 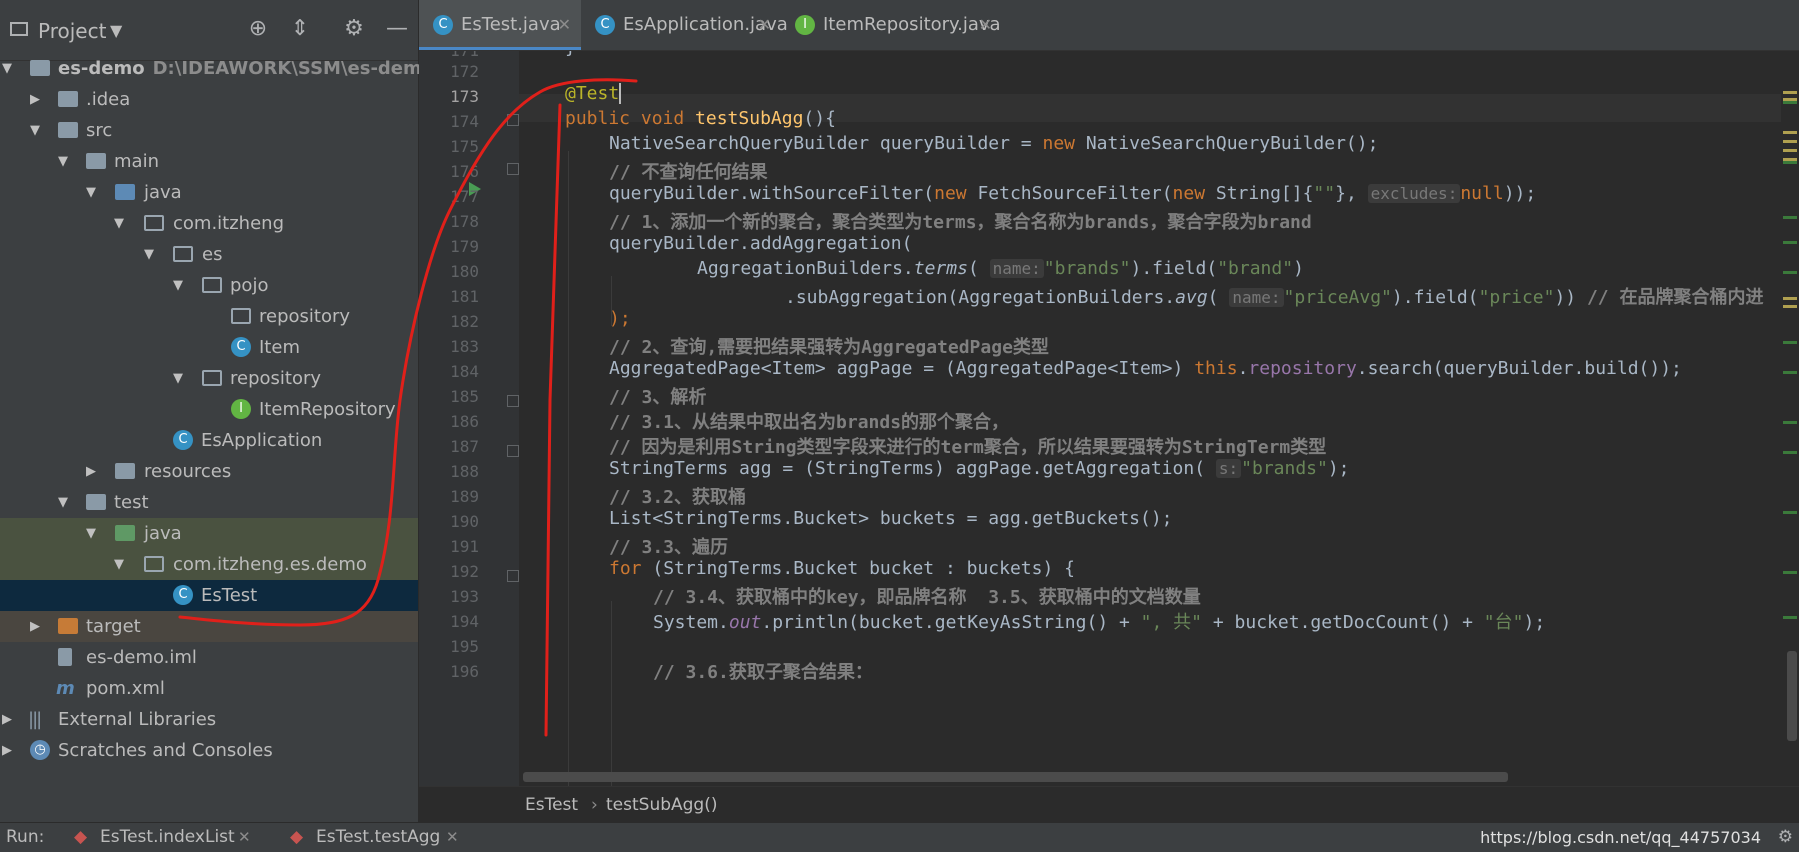 I want to click on tree-item-label: es, so click(x=212, y=254).